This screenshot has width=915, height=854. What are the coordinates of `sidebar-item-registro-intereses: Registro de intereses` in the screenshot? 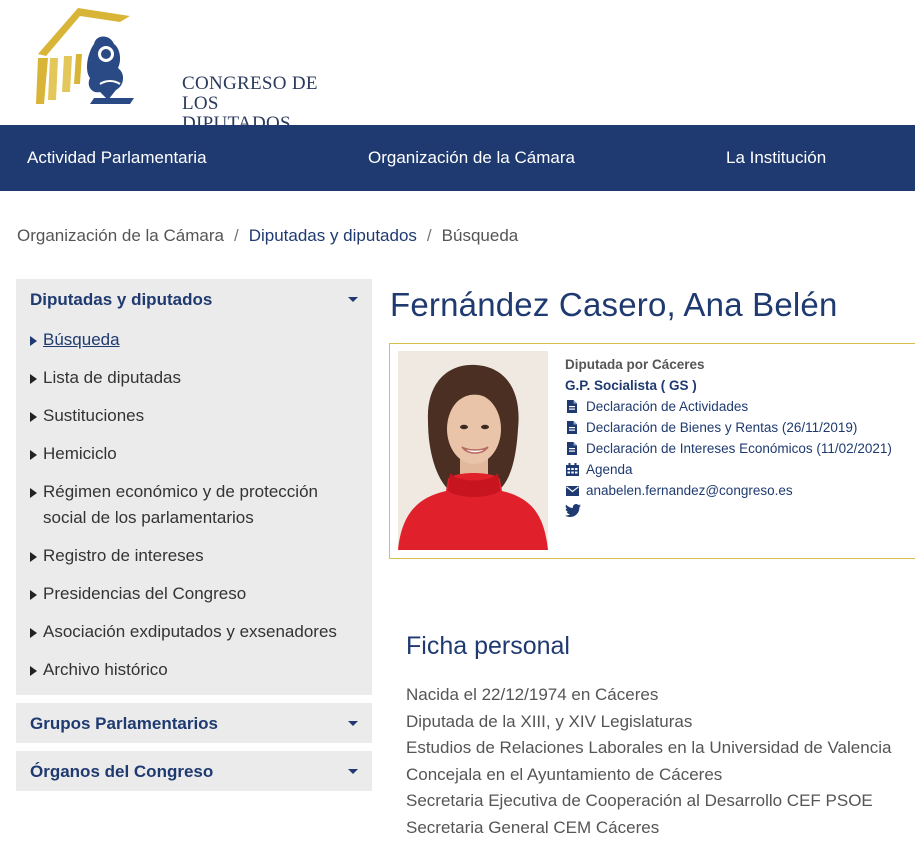 It's located at (194, 556).